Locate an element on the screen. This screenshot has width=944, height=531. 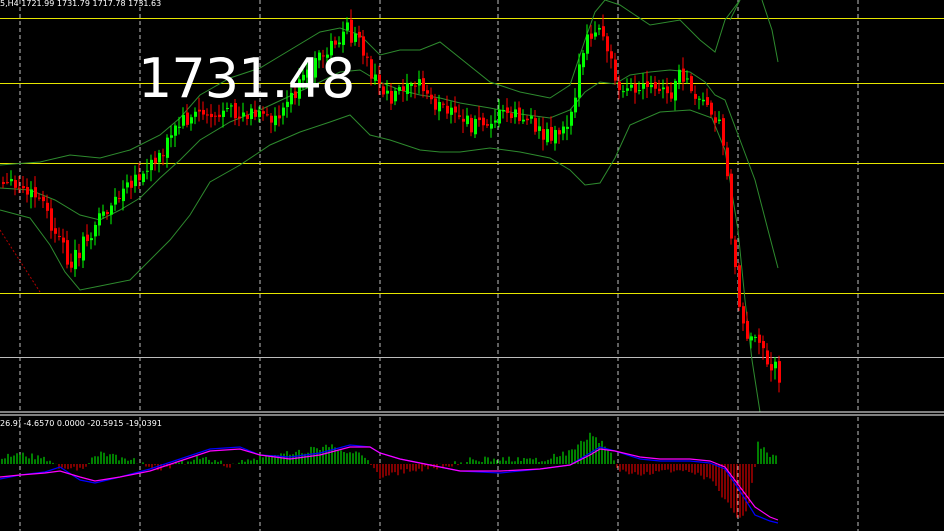
macd-fast-line is located at coordinates (389, 484).